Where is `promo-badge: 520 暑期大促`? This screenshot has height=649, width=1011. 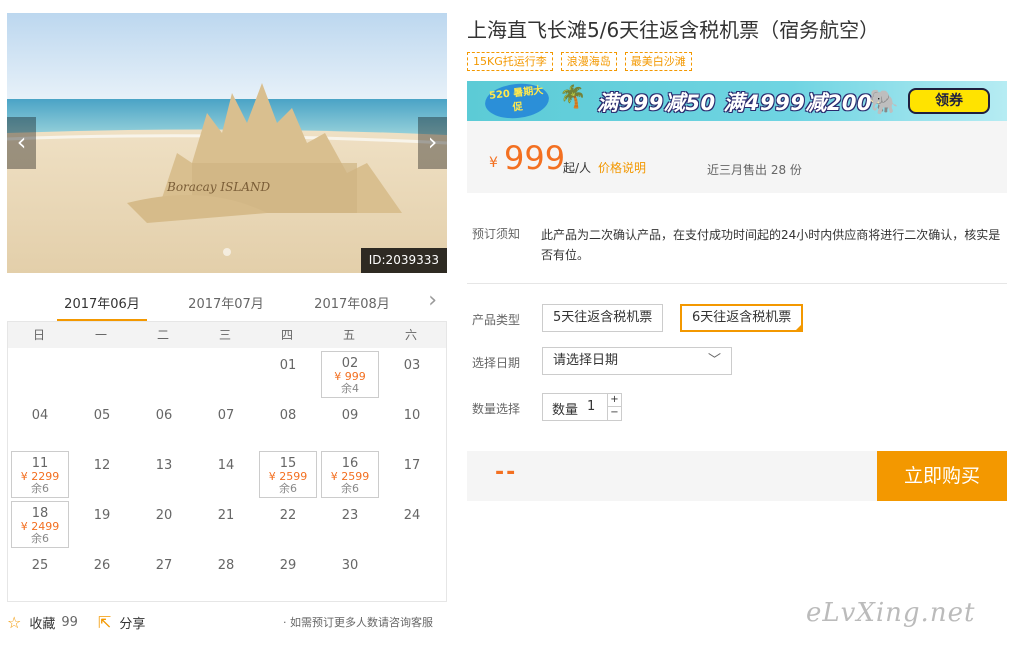
promo-badge: 520 暑期大促 is located at coordinates (517, 101).